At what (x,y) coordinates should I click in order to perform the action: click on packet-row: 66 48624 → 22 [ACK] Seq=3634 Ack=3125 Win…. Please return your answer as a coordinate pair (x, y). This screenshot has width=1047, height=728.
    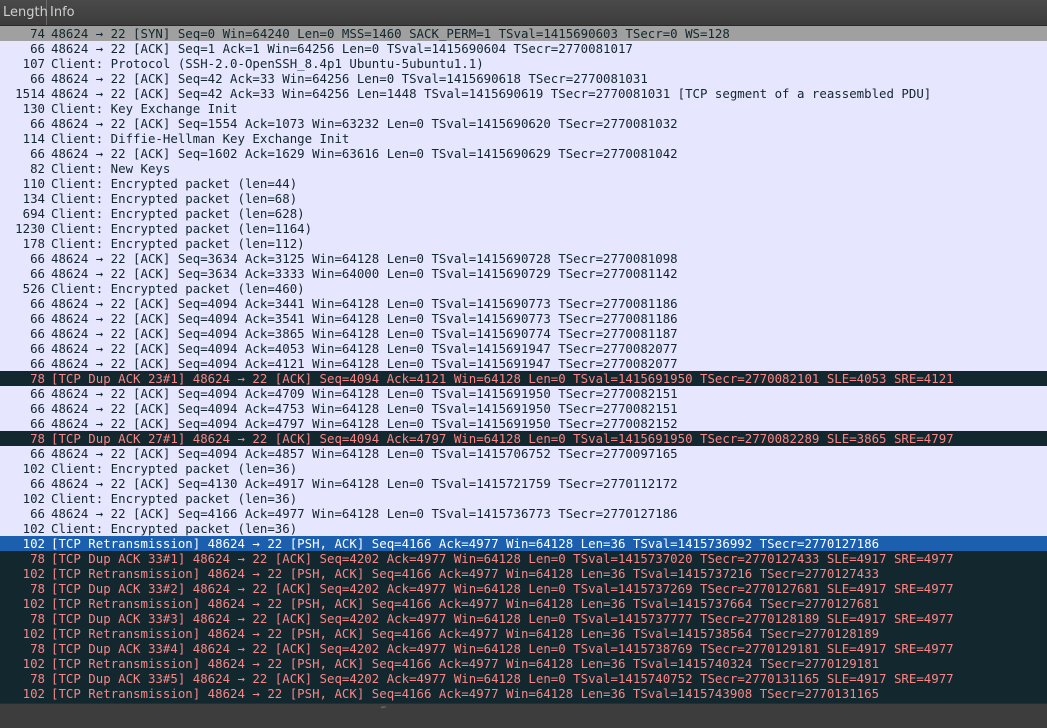
    Looking at the image, I should click on (523, 258).